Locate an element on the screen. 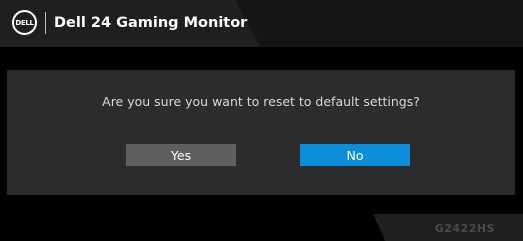 This screenshot has width=523, height=241. dell-logo-text: DELL is located at coordinates (24, 22).